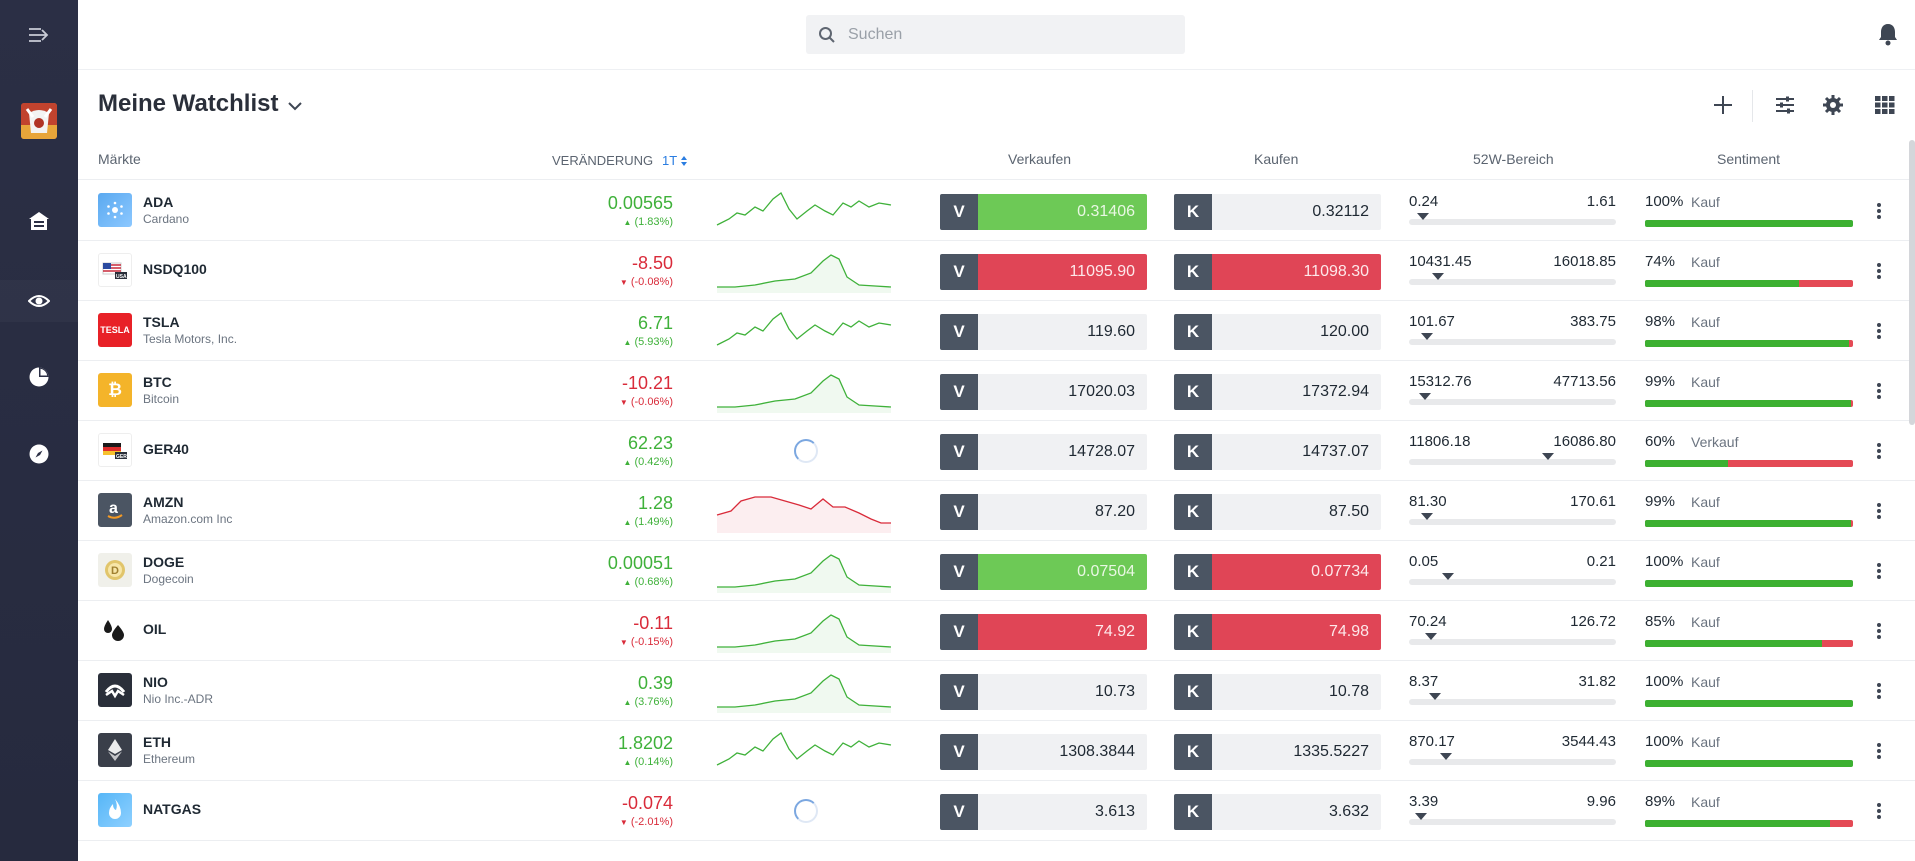 The width and height of the screenshot is (1915, 861). Describe the element at coordinates (113, 508) in the screenshot. I see `svg-text: a` at that location.